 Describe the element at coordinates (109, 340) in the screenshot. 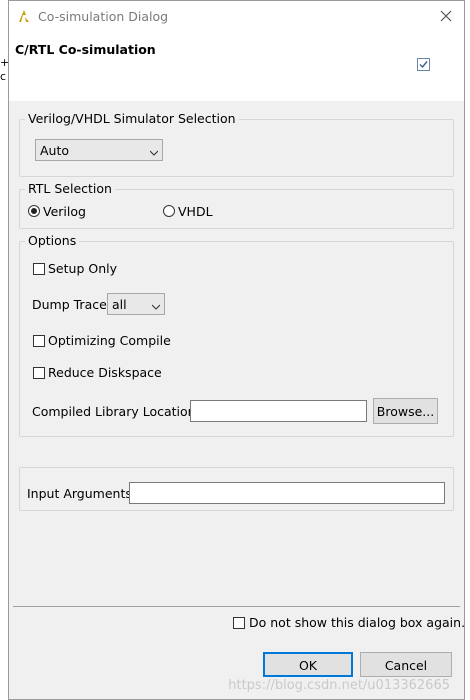

I see `optimizing-compile-label: Optimizing Compile` at that location.